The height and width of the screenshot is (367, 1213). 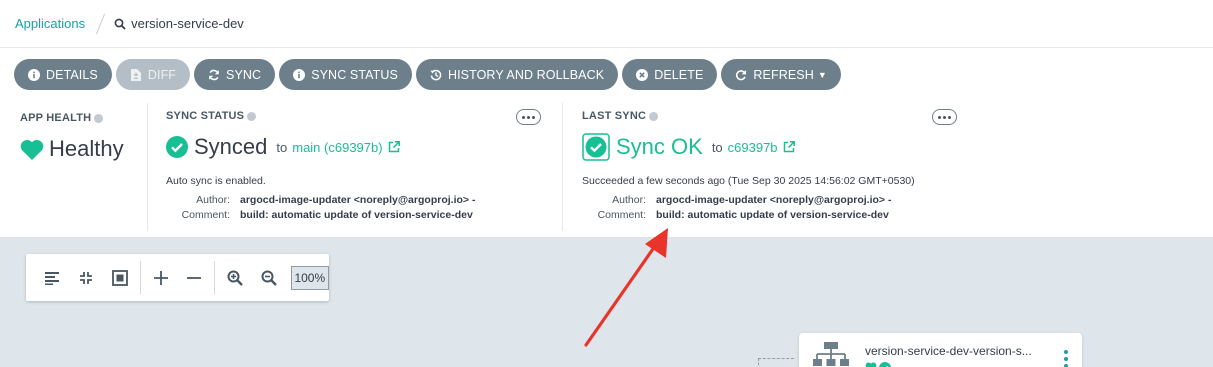 I want to click on diff-label: DIFF, so click(x=162, y=74).